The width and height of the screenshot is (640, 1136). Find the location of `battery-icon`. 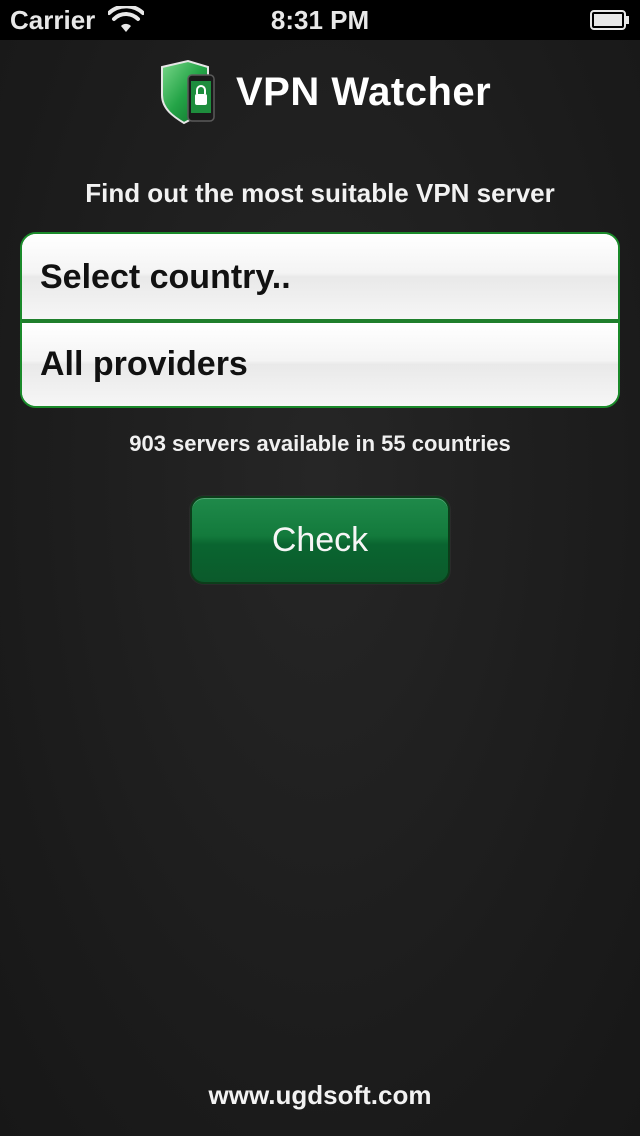

battery-icon is located at coordinates (609, 20).